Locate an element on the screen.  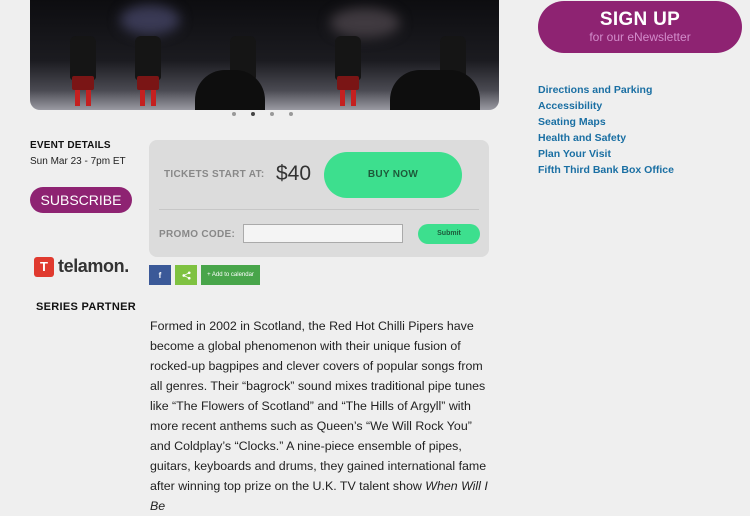
carousel-dot-active is located at coordinates (253, 114).